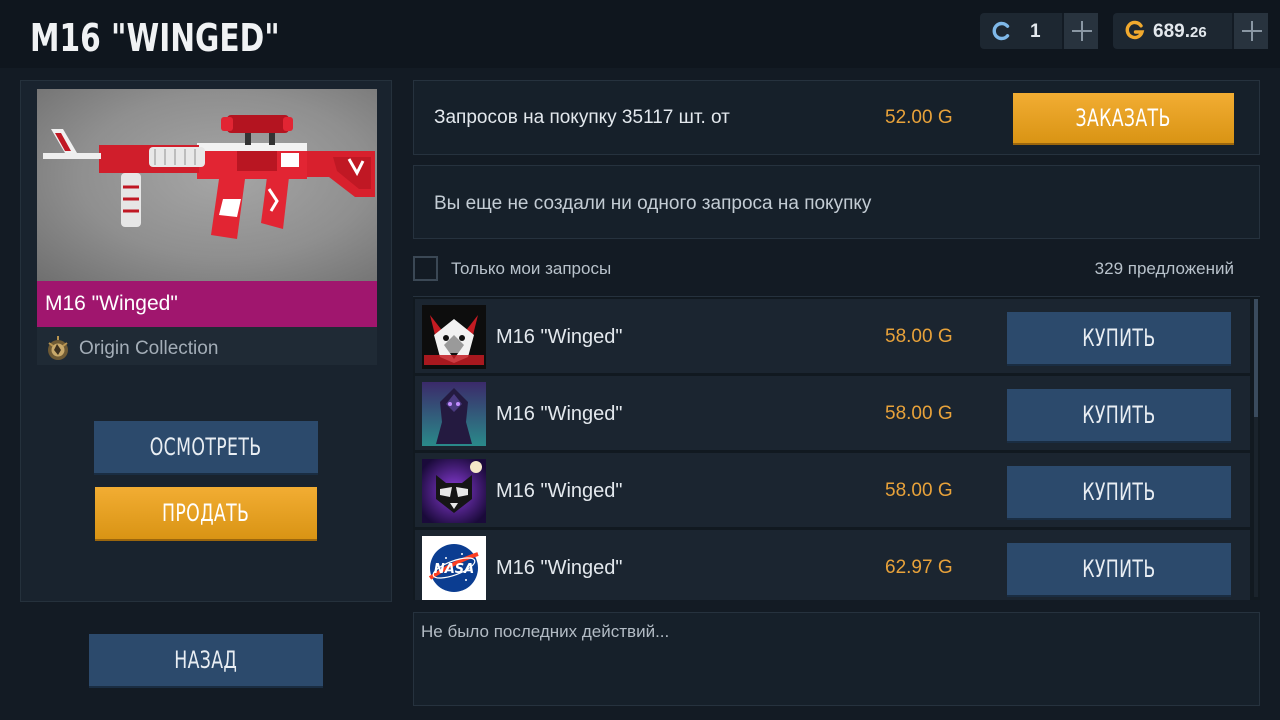 The height and width of the screenshot is (720, 1280). Describe the element at coordinates (454, 337) in the screenshot. I see `wolf-avatar-icon` at that location.